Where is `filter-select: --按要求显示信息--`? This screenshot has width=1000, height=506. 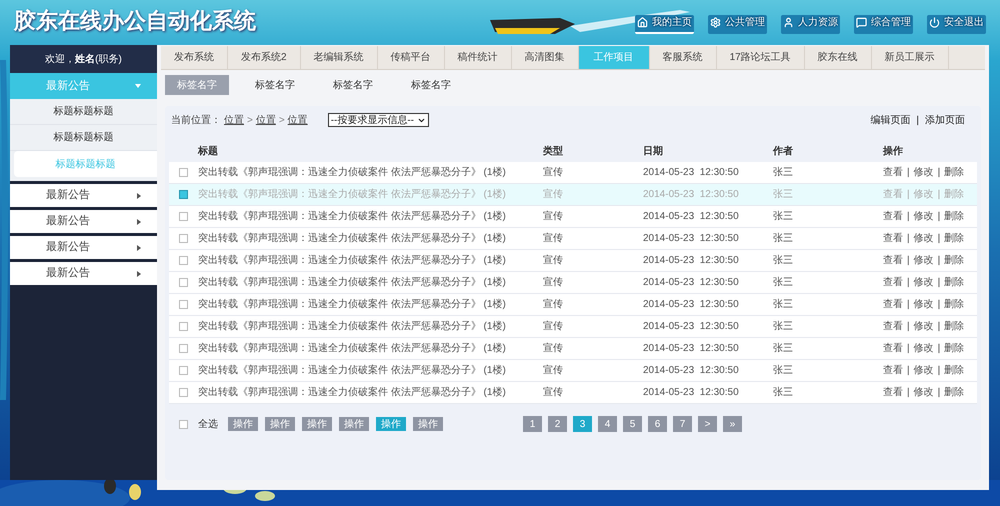 filter-select: --按要求显示信息-- is located at coordinates (379, 120).